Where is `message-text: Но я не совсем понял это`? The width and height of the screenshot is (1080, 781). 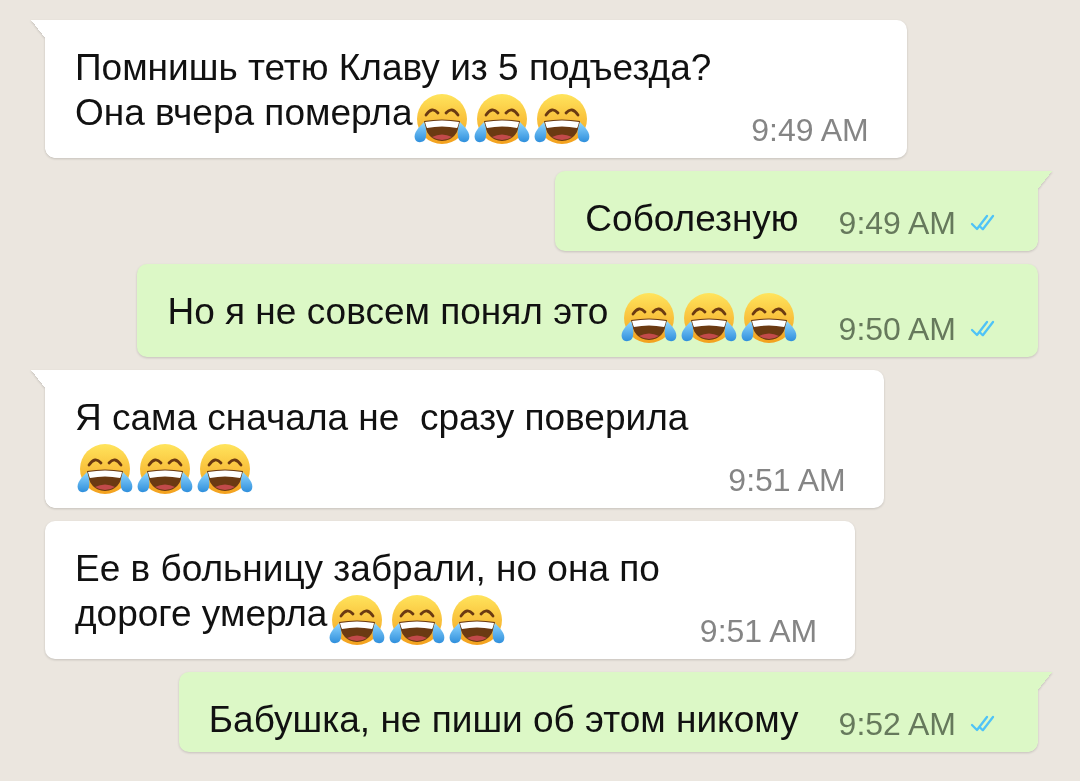 message-text: Но я не совсем понял это is located at coordinates (388, 311).